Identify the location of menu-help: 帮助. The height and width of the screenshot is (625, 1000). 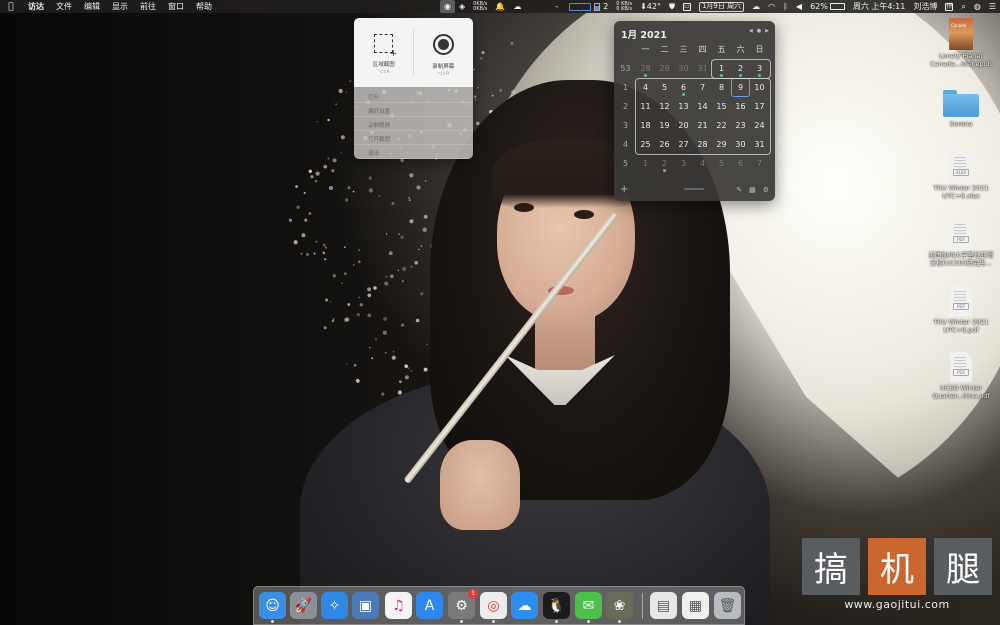
(204, 6).